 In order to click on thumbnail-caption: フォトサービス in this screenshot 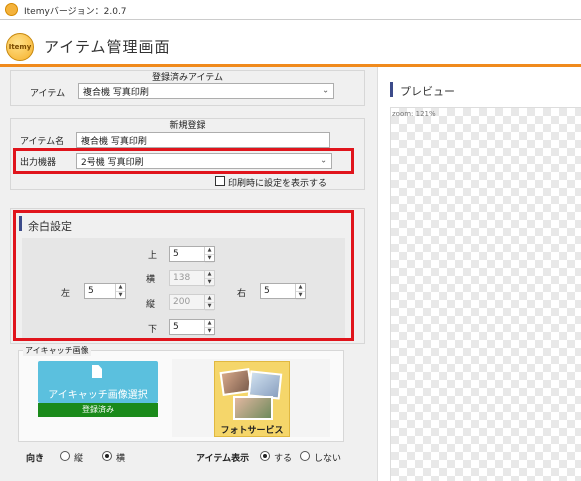, I will do `click(252, 431)`.